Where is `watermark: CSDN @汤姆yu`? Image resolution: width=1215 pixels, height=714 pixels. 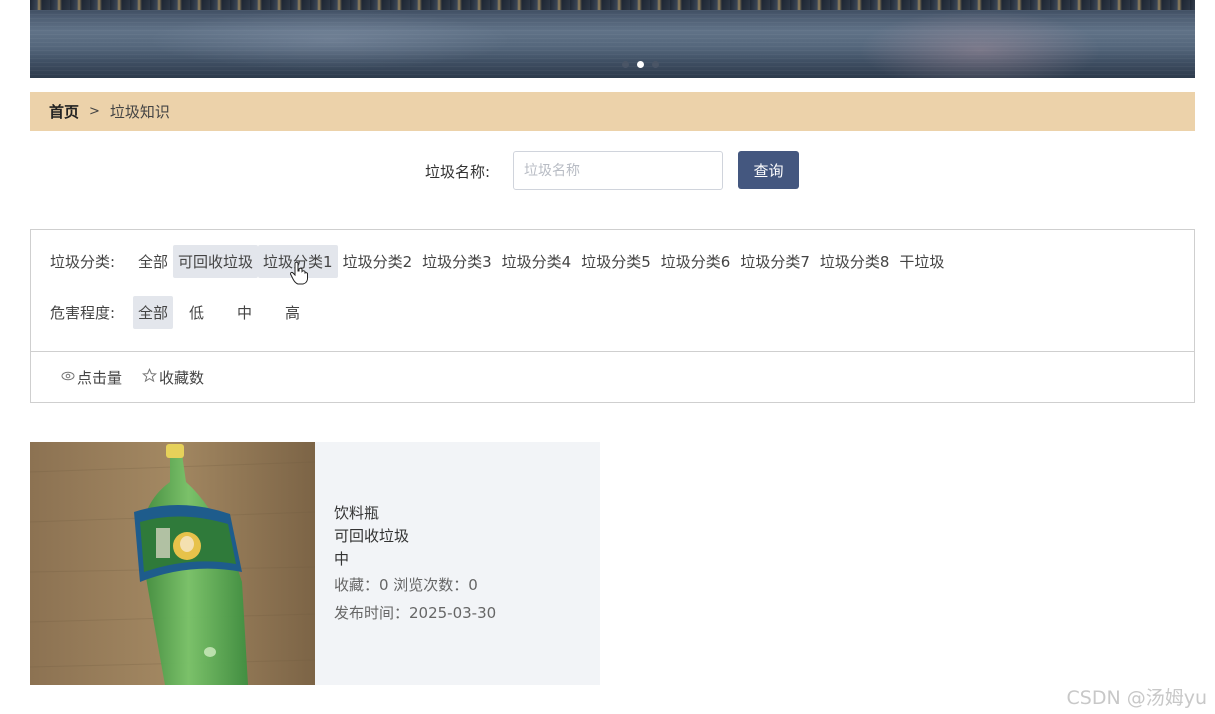 watermark: CSDN @汤姆yu is located at coordinates (1137, 698).